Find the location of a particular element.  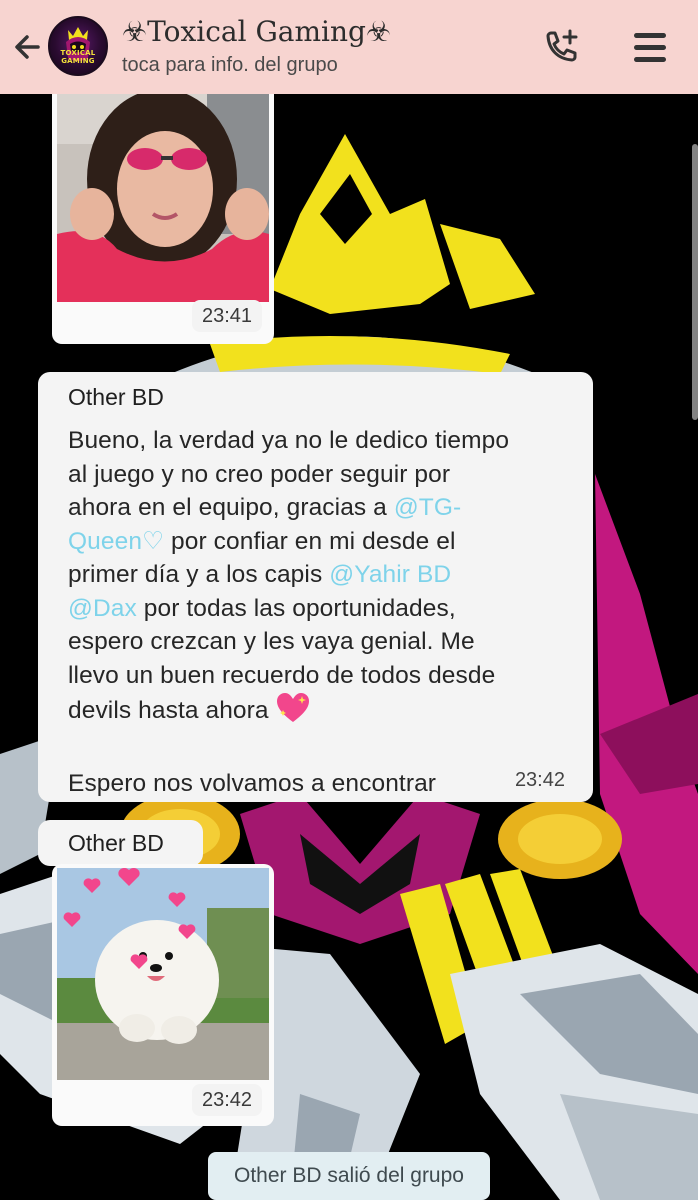

message-text-line: espero crezcan y les vaya genial. Me is located at coordinates (271, 641).